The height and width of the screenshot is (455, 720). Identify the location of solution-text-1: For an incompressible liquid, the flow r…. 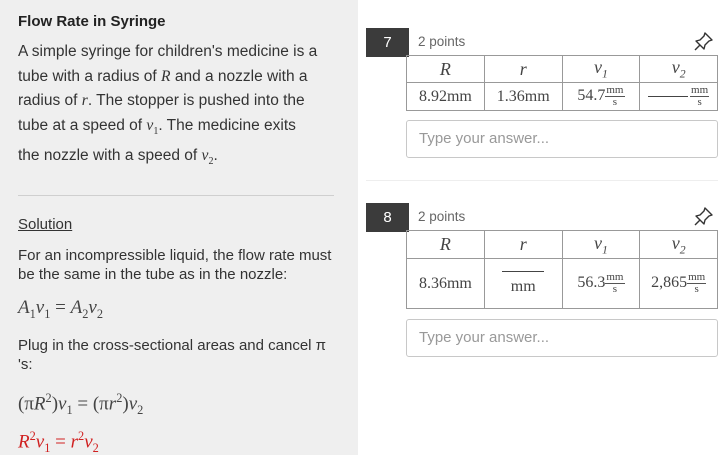
(175, 265).